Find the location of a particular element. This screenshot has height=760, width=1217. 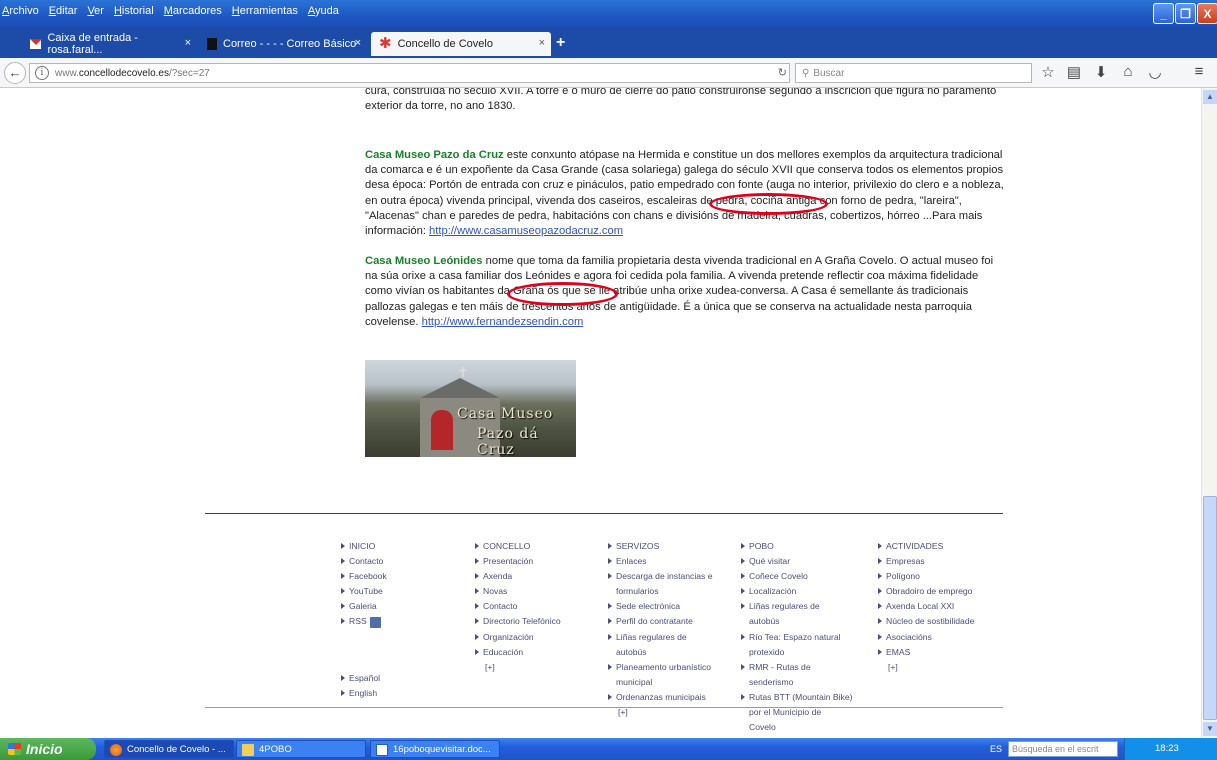

tab-covelo: ✱ Concello de Covelo × is located at coordinates (461, 44).